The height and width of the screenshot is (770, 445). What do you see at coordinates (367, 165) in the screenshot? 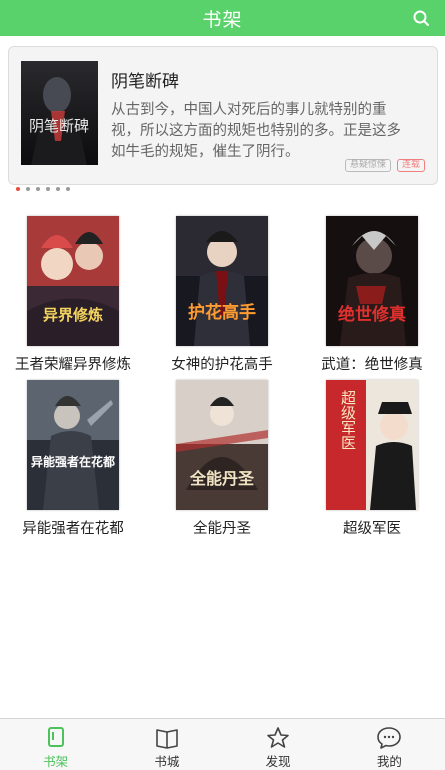
I see `genre-tag: 悬疑惊悚` at bounding box center [367, 165].